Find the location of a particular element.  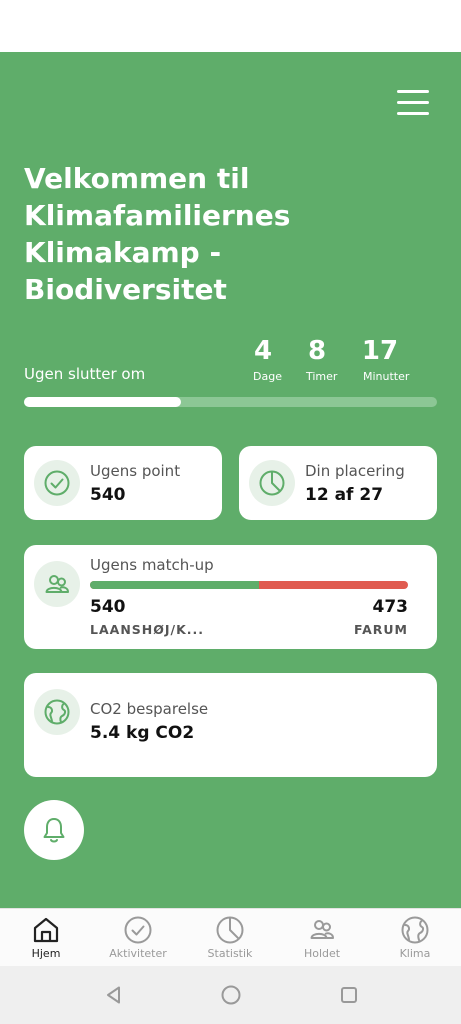

tab-statistik-label: Statistik is located at coordinates (230, 953).